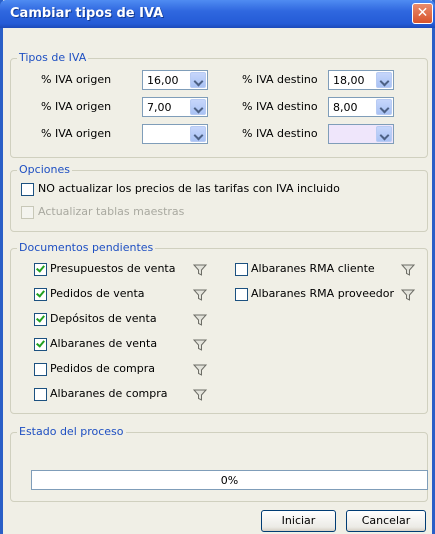  I want to click on left-doc-label-2: Depósitos de venta, so click(103, 318).